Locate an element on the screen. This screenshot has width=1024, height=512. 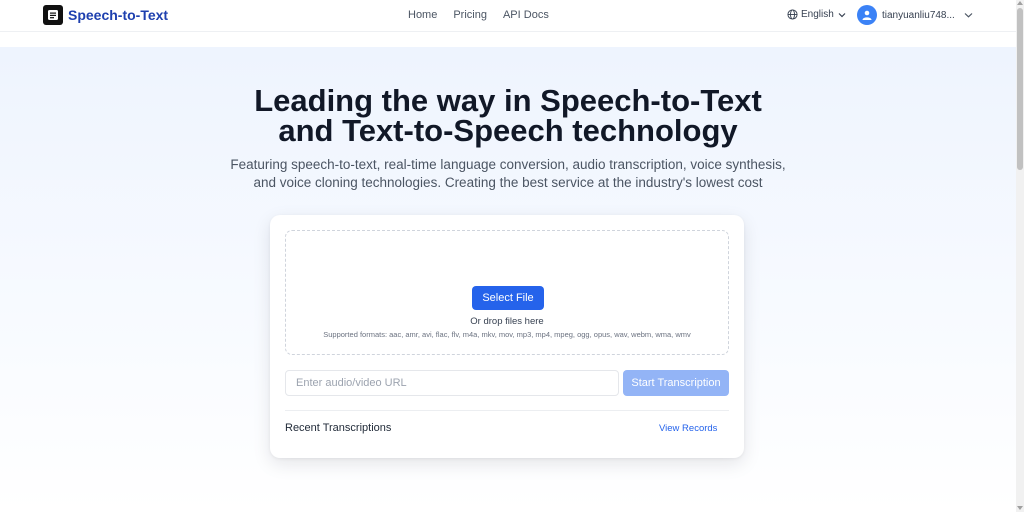
hero-title-line-1: Leading the way in Speech-to-Text is located at coordinates (508, 100).